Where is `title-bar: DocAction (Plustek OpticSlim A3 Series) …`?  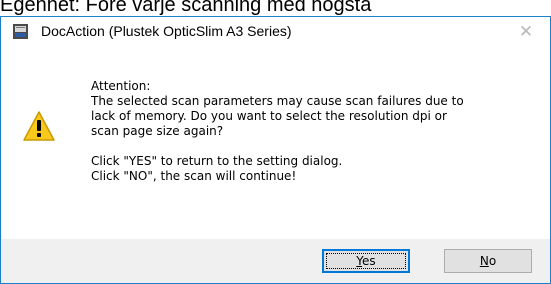
title-bar: DocAction (Plustek OpticSlim A3 Series) … is located at coordinates (275, 32).